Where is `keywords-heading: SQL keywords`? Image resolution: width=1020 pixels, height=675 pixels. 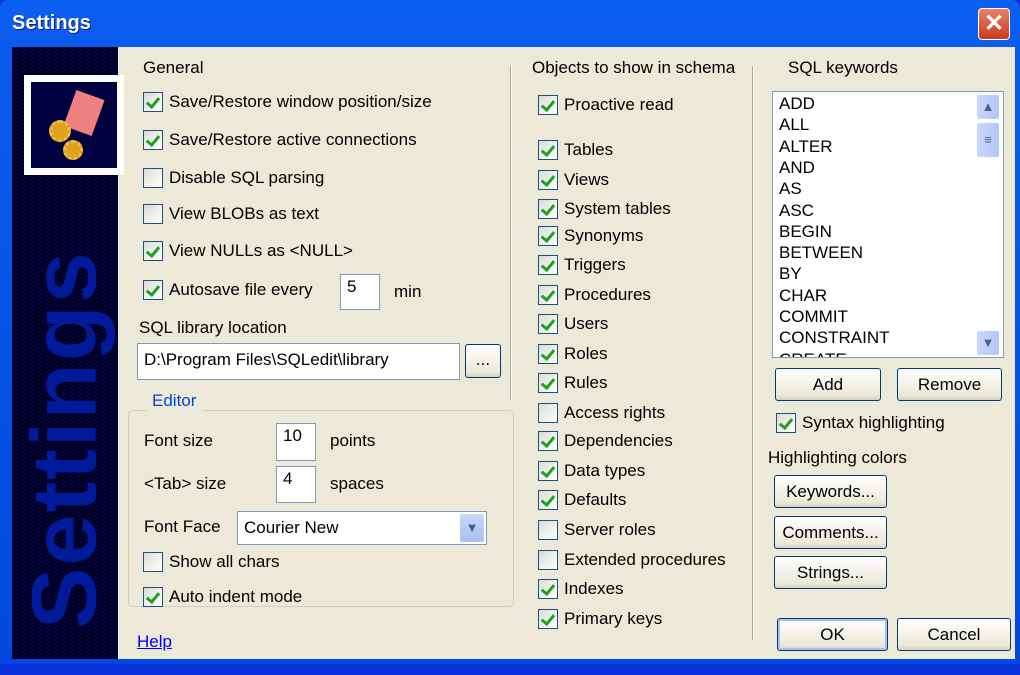 keywords-heading: SQL keywords is located at coordinates (843, 67).